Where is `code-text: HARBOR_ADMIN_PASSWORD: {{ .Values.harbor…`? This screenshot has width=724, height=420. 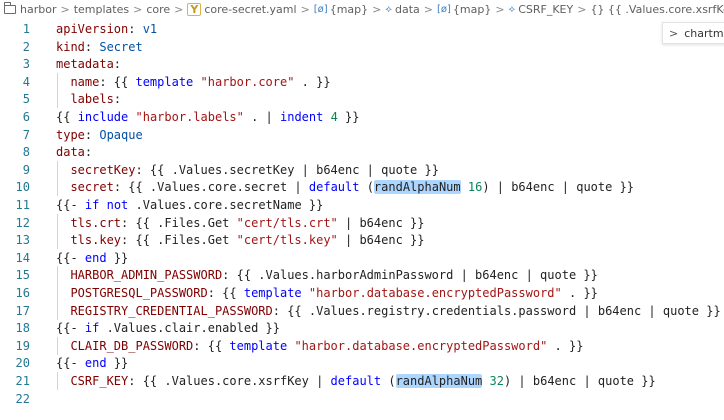 code-text: HARBOR_ADMIN_PASSWORD: {{ .Values.harbor… is located at coordinates (334, 275).